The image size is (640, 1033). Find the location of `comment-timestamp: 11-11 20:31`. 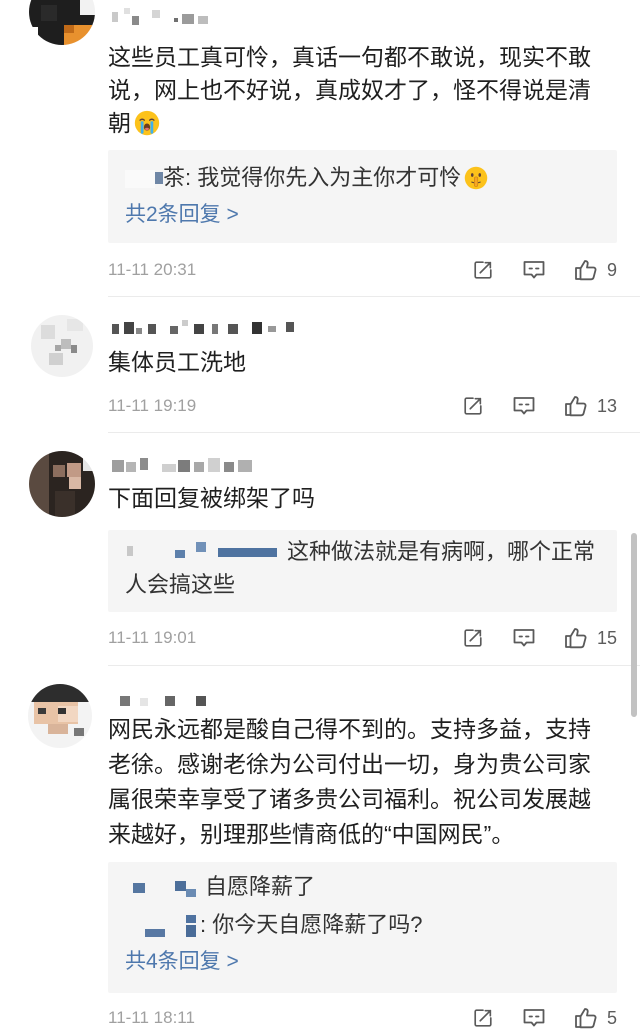

comment-timestamp: 11-11 20:31 is located at coordinates (152, 269).